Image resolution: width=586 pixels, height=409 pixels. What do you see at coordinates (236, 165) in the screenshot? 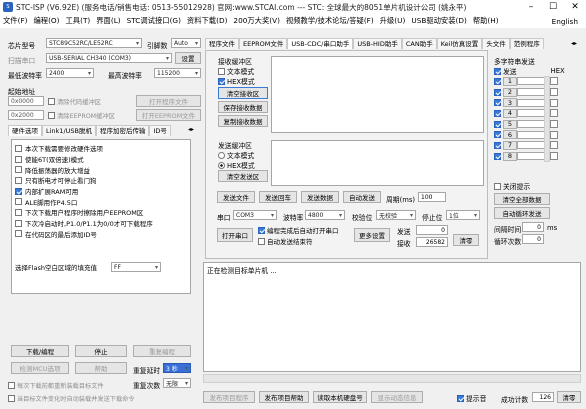
I see `send-hex-mode: HEX模式` at bounding box center [236, 165].